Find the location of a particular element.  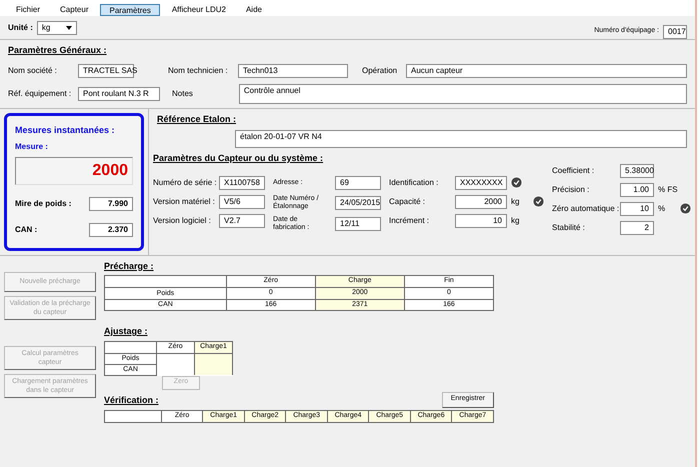

panel-title: Mesures instantanées : is located at coordinates (65, 130).